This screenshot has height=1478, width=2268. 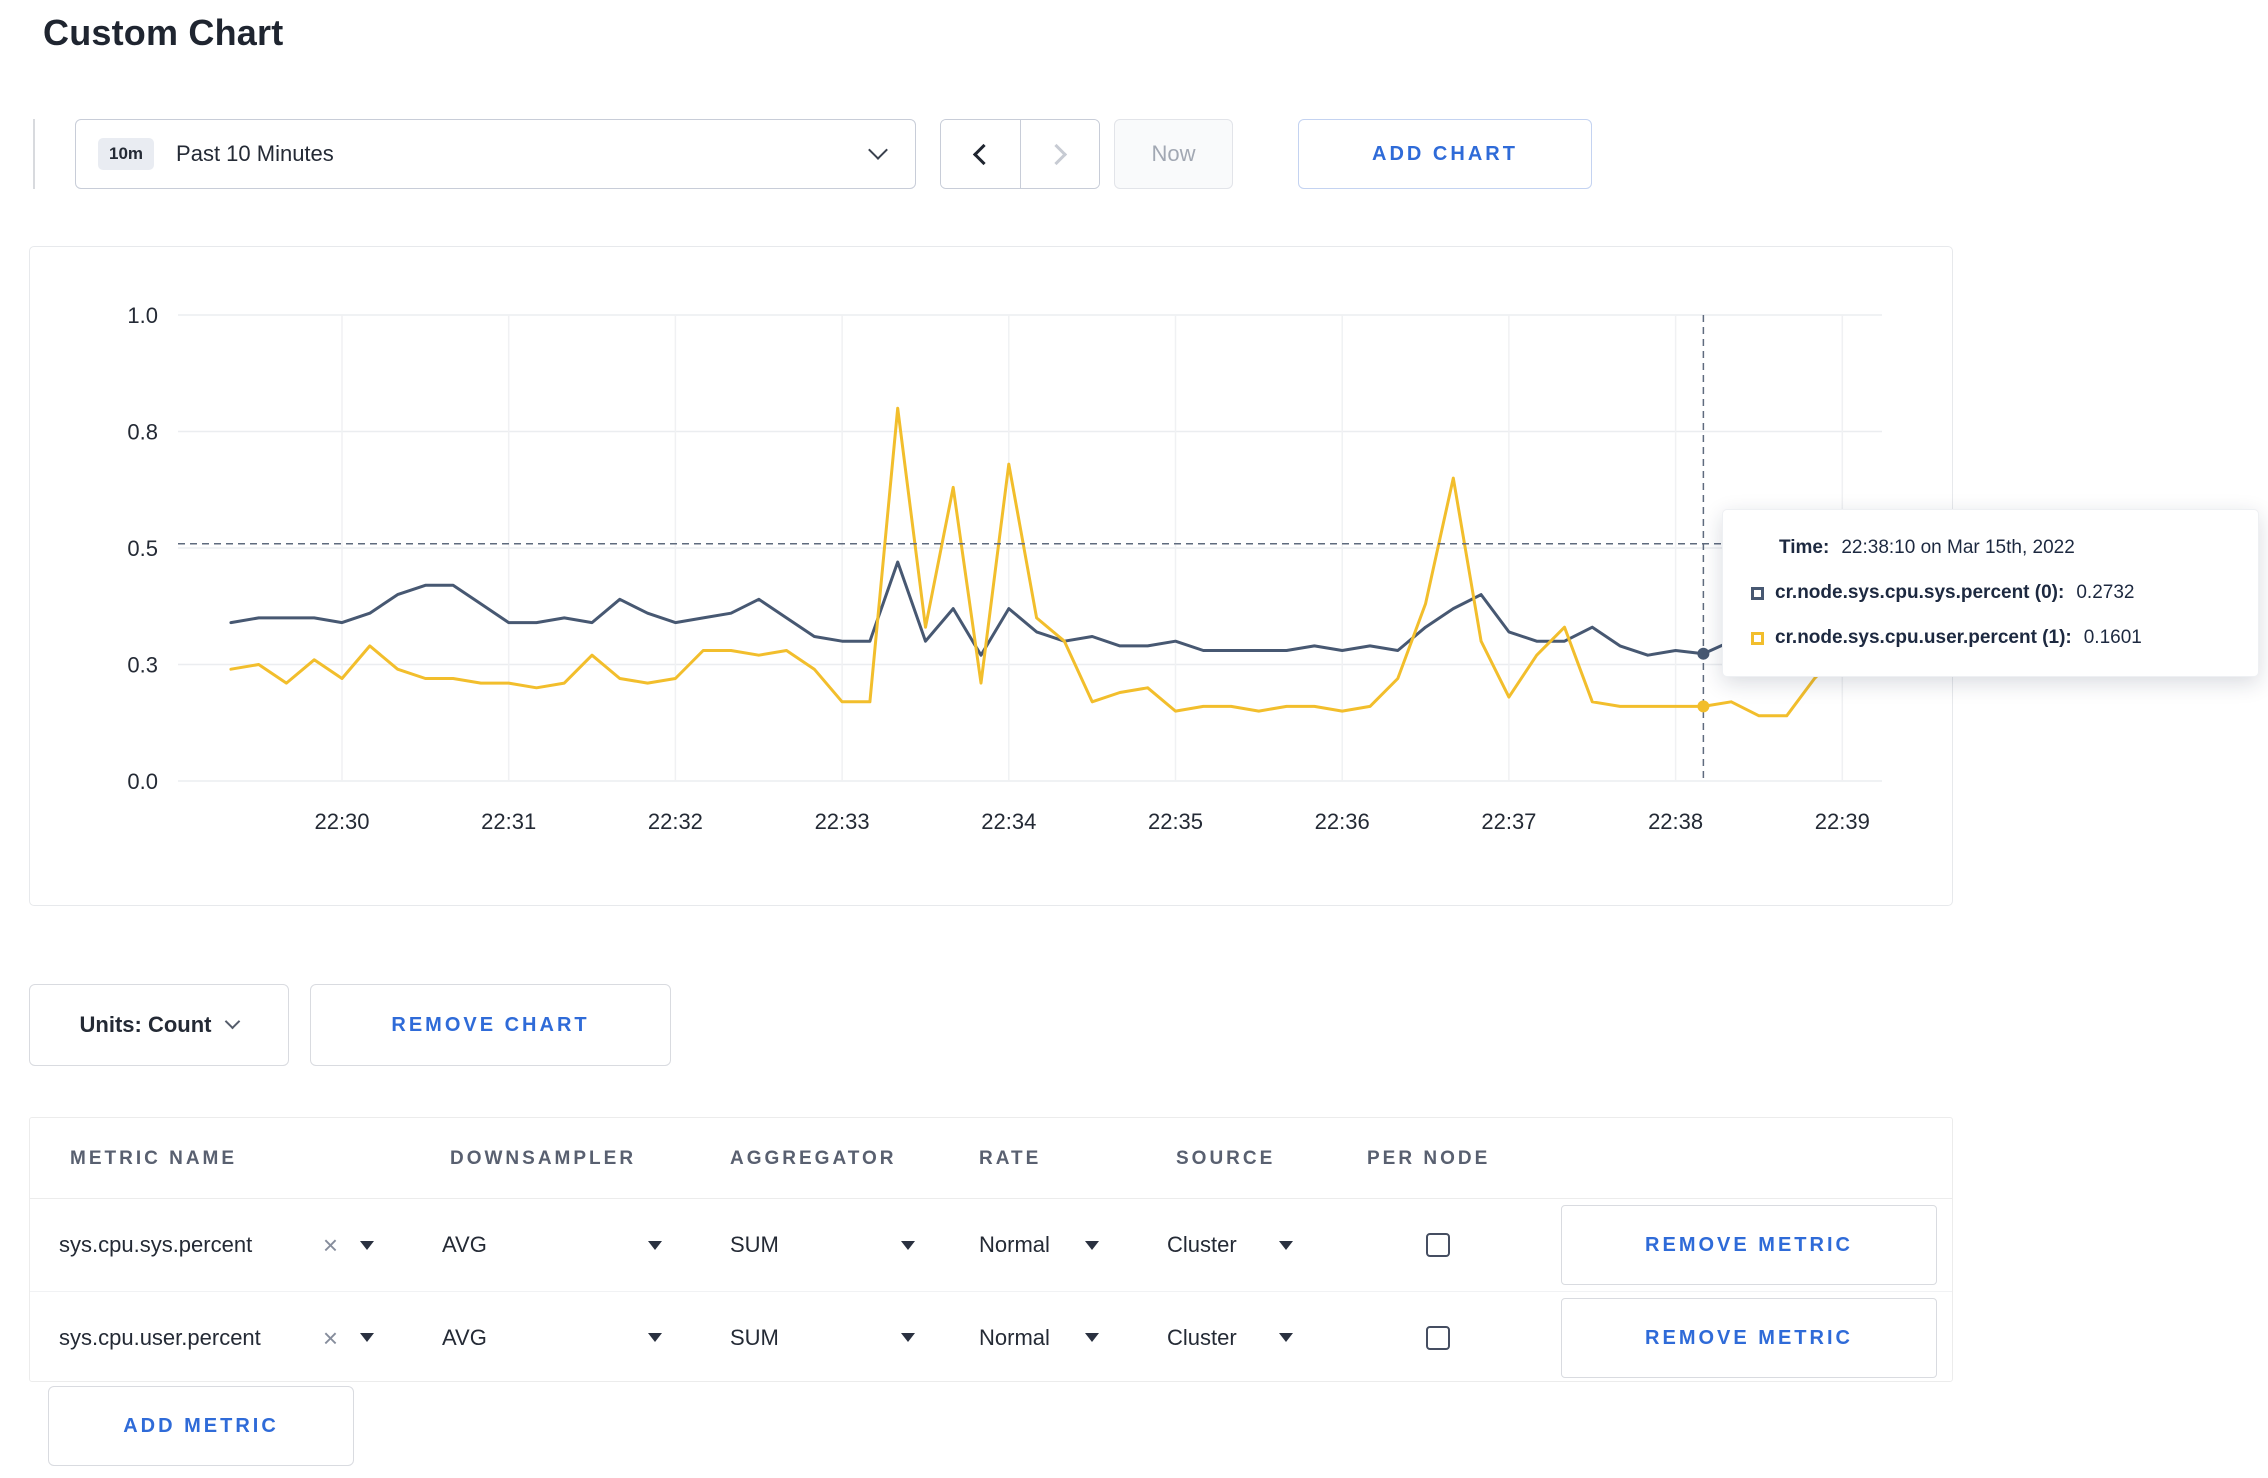 I want to click on svg-text: 22:38, so click(x=1675, y=821).